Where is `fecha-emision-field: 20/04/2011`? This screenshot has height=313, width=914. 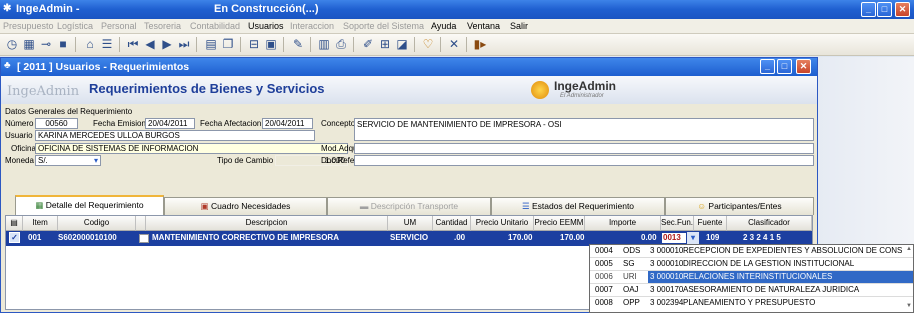 fecha-emision-field: 20/04/2011 is located at coordinates (170, 123).